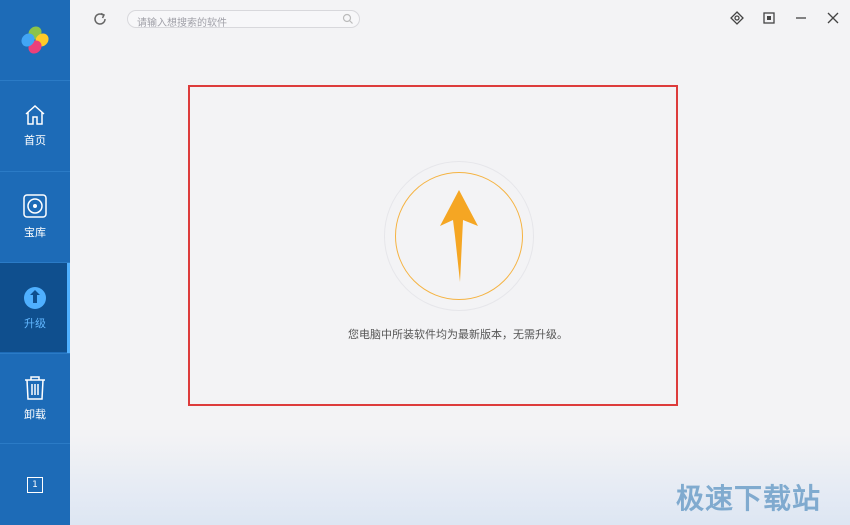 The width and height of the screenshot is (850, 525). I want to click on close-button, so click(833, 18).